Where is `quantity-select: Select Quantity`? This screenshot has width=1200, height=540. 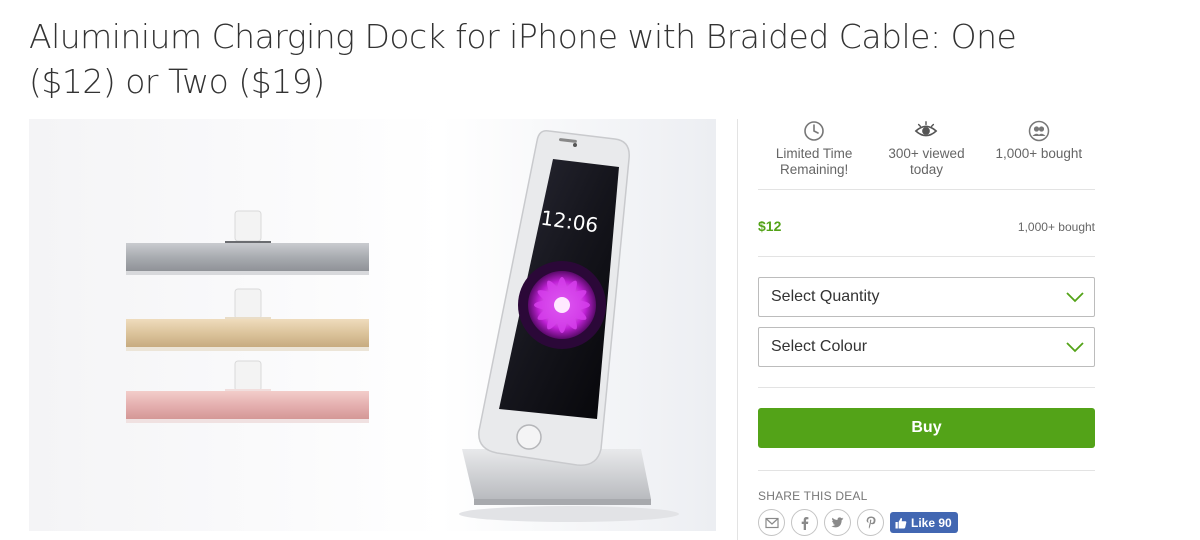
quantity-select: Select Quantity is located at coordinates (926, 297).